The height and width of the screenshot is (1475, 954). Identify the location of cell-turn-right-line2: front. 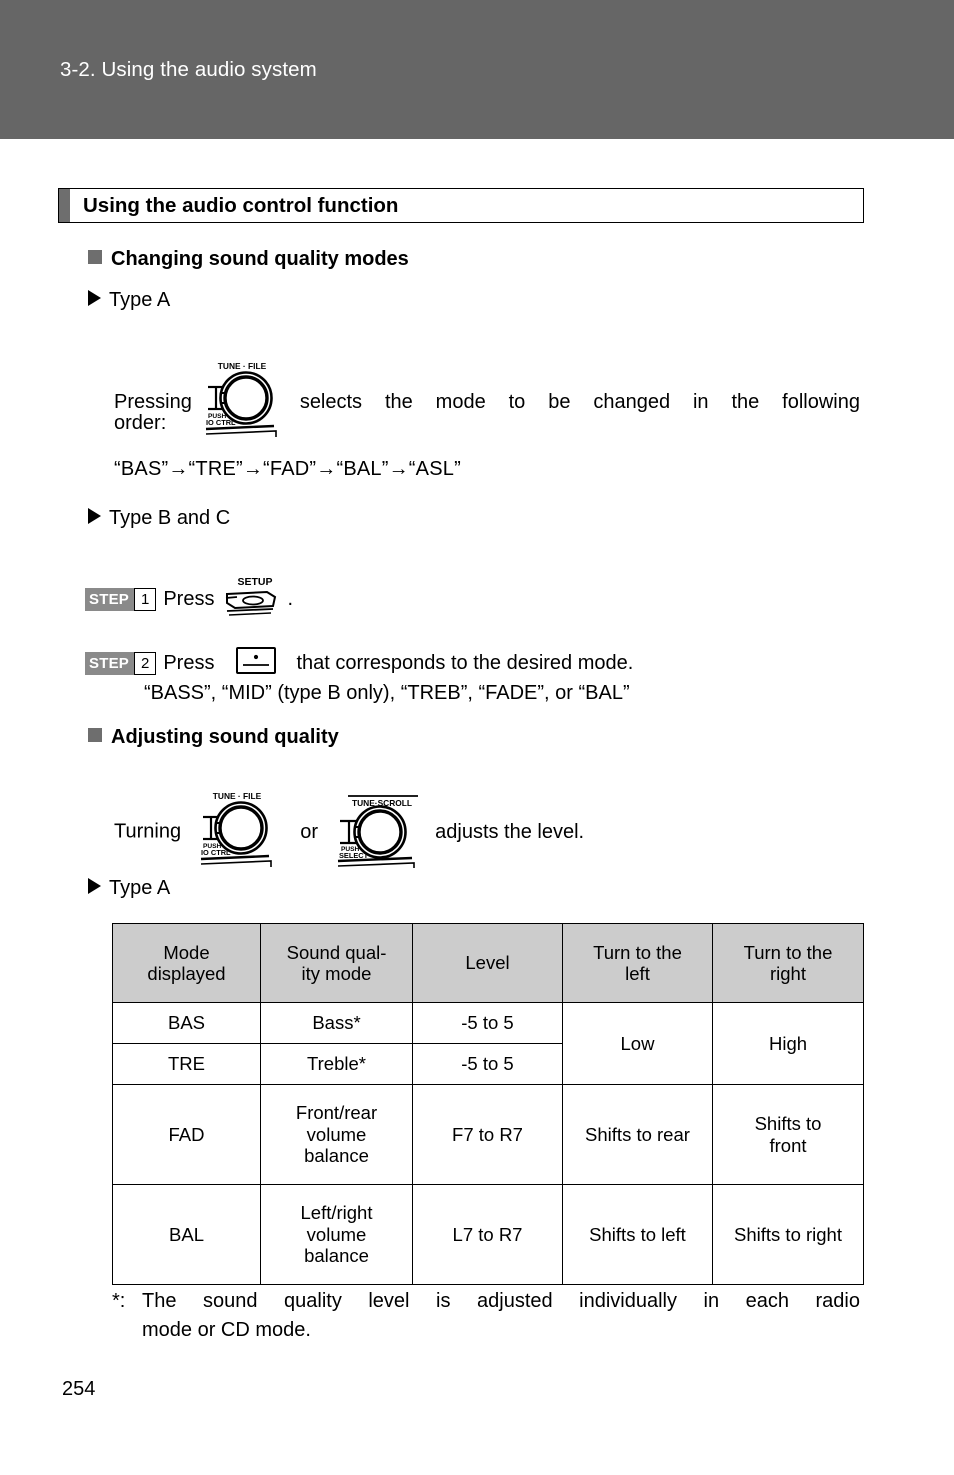
(788, 1145).